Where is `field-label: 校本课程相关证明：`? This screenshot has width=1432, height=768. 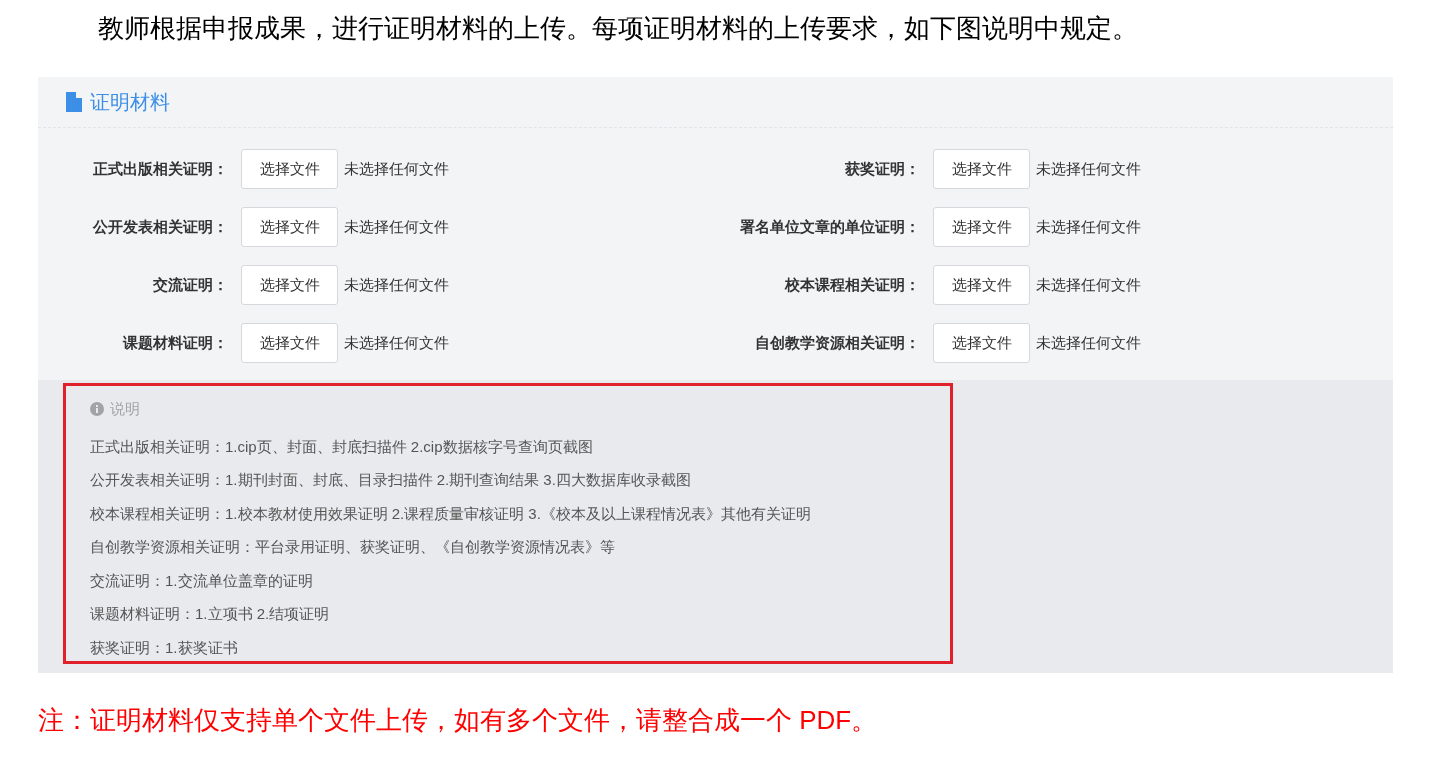 field-label: 校本课程相关证明： is located at coordinates (851, 284).